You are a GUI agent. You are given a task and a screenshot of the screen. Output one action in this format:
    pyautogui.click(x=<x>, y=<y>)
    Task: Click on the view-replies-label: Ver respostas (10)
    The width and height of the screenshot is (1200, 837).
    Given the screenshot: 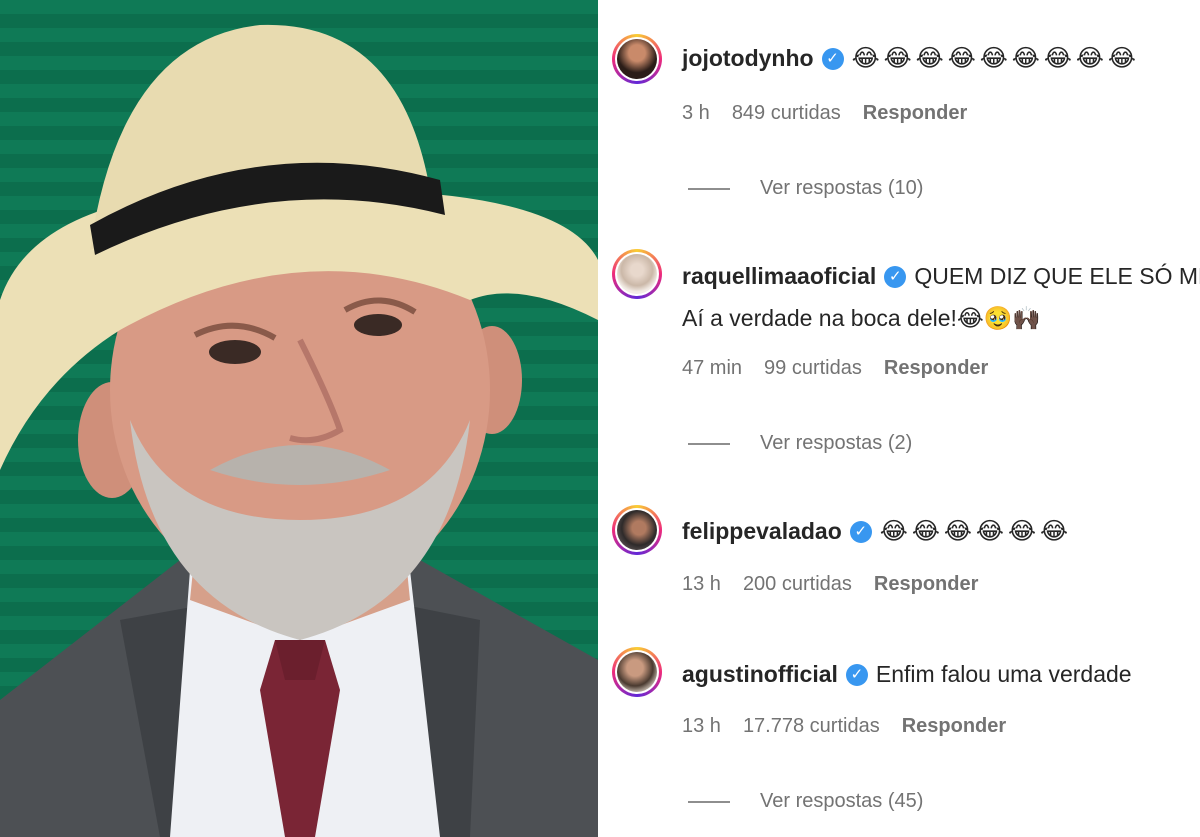 What is the action you would take?
    pyautogui.click(x=842, y=188)
    